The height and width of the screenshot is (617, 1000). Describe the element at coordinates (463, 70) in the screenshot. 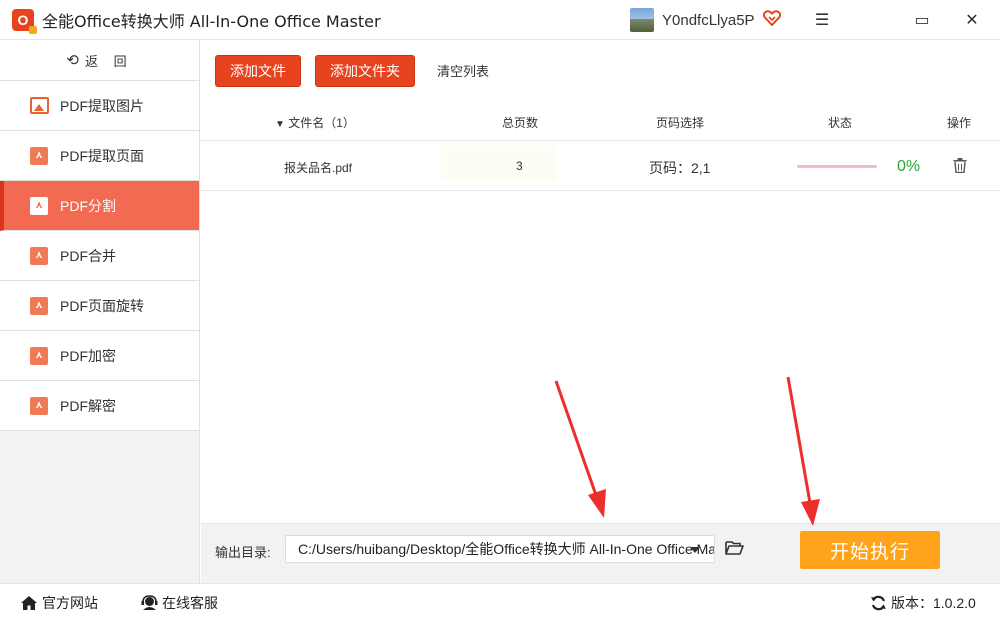

I see `clear-list-button: 清空列表` at that location.